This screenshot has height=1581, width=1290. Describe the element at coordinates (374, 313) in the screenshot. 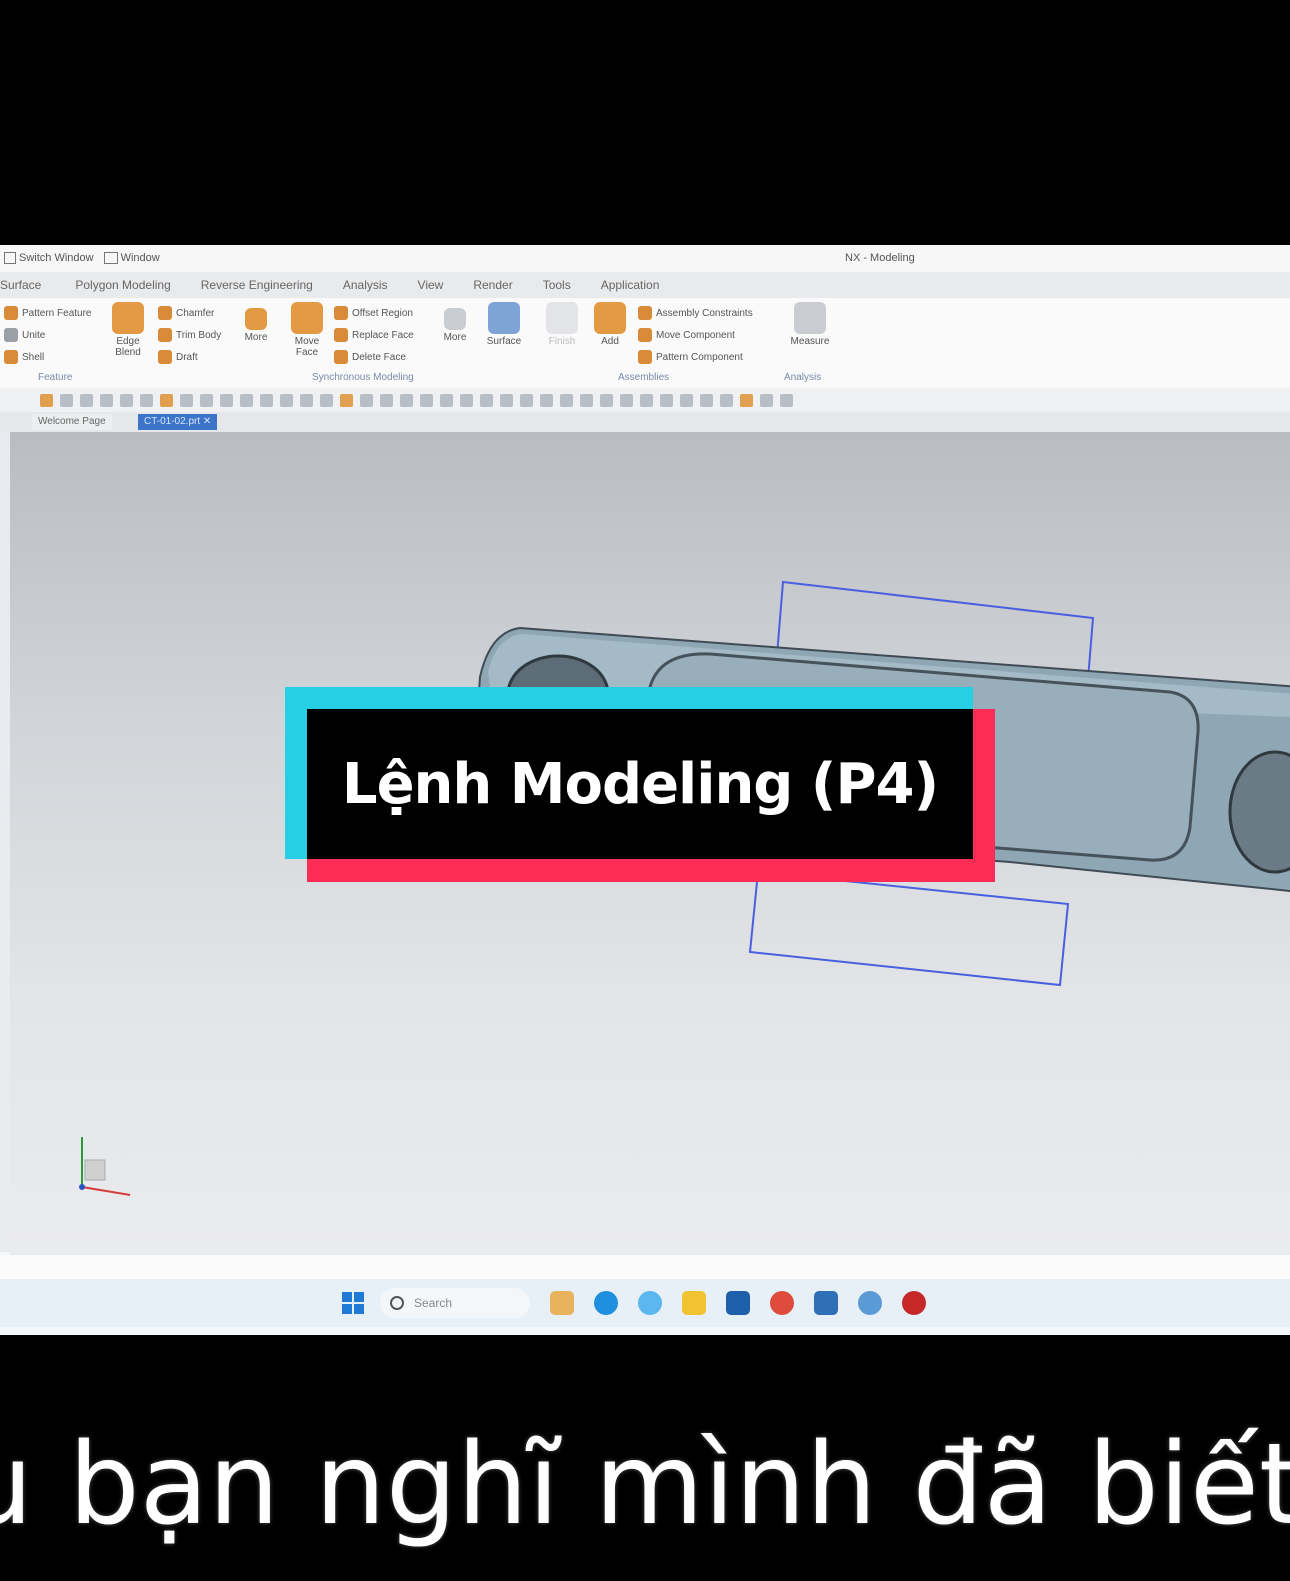

I see `offset-region-button: Offset Region` at that location.